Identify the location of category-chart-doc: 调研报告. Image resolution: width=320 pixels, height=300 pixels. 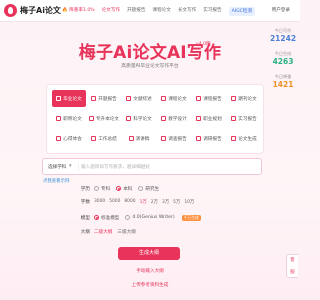
(209, 138).